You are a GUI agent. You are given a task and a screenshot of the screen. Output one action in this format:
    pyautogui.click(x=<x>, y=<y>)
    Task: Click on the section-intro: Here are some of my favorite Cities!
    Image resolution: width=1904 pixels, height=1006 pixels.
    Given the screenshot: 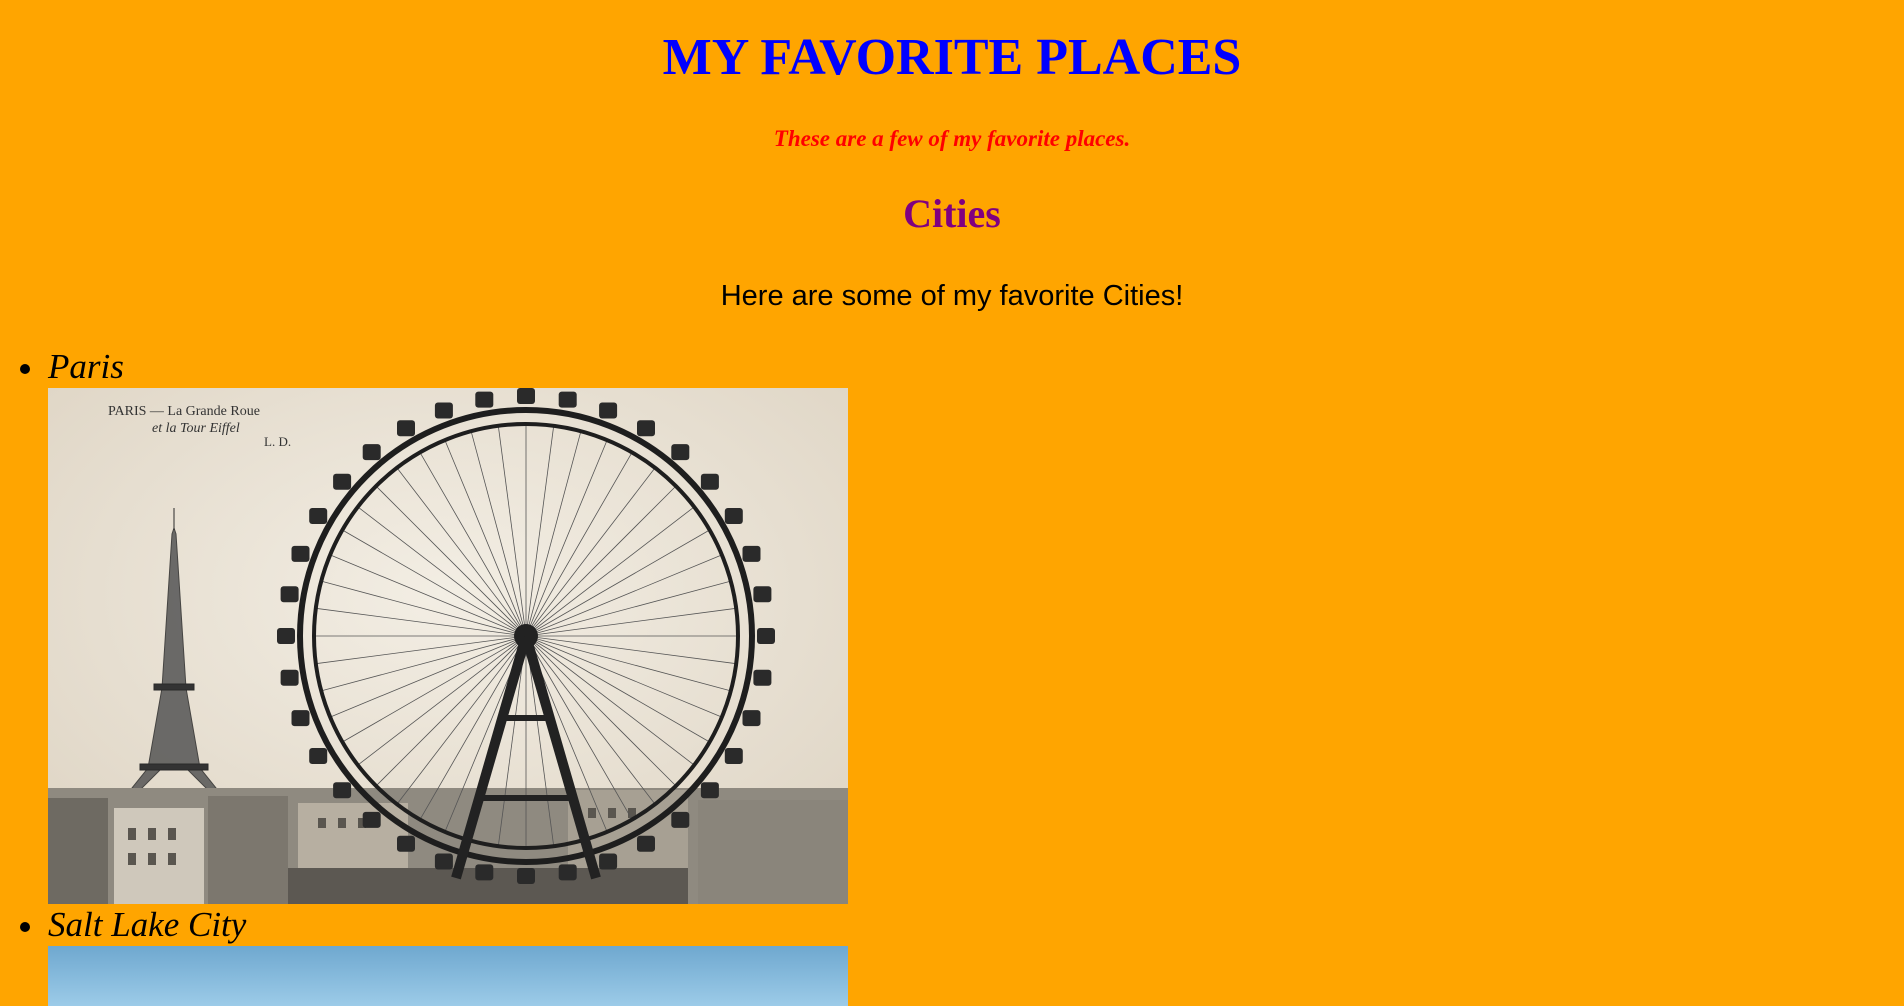 What is the action you would take?
    pyautogui.click(x=952, y=296)
    